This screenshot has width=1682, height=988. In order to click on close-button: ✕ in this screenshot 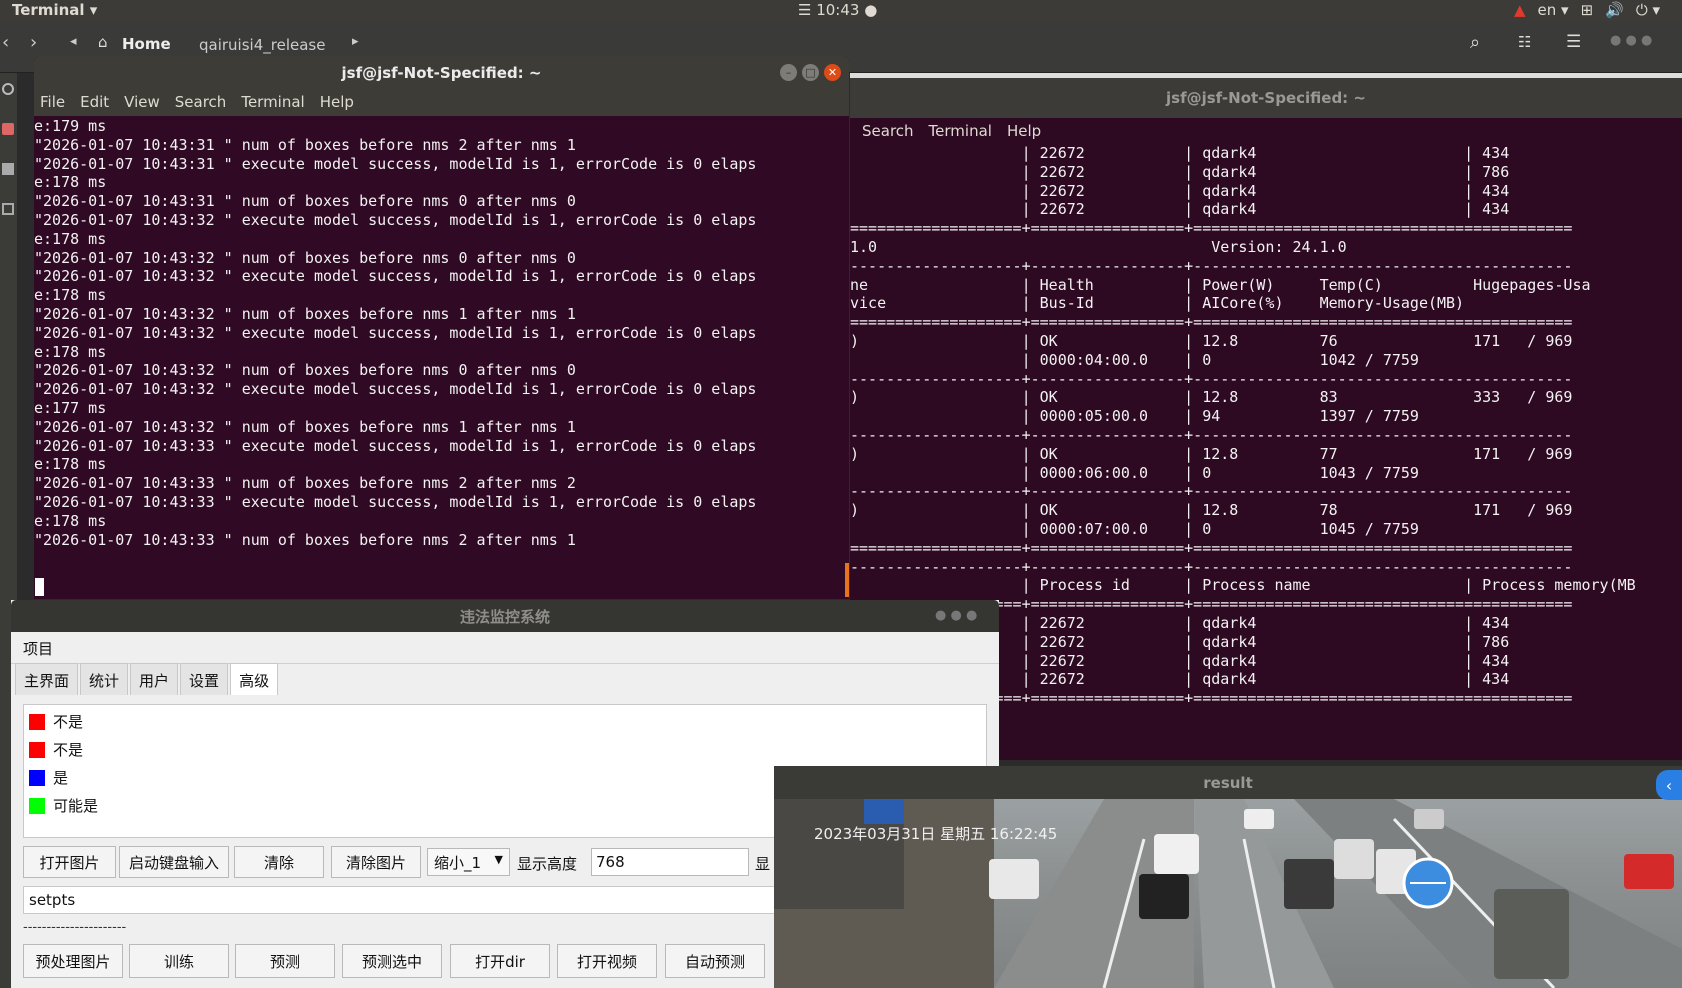, I will do `click(832, 72)`.